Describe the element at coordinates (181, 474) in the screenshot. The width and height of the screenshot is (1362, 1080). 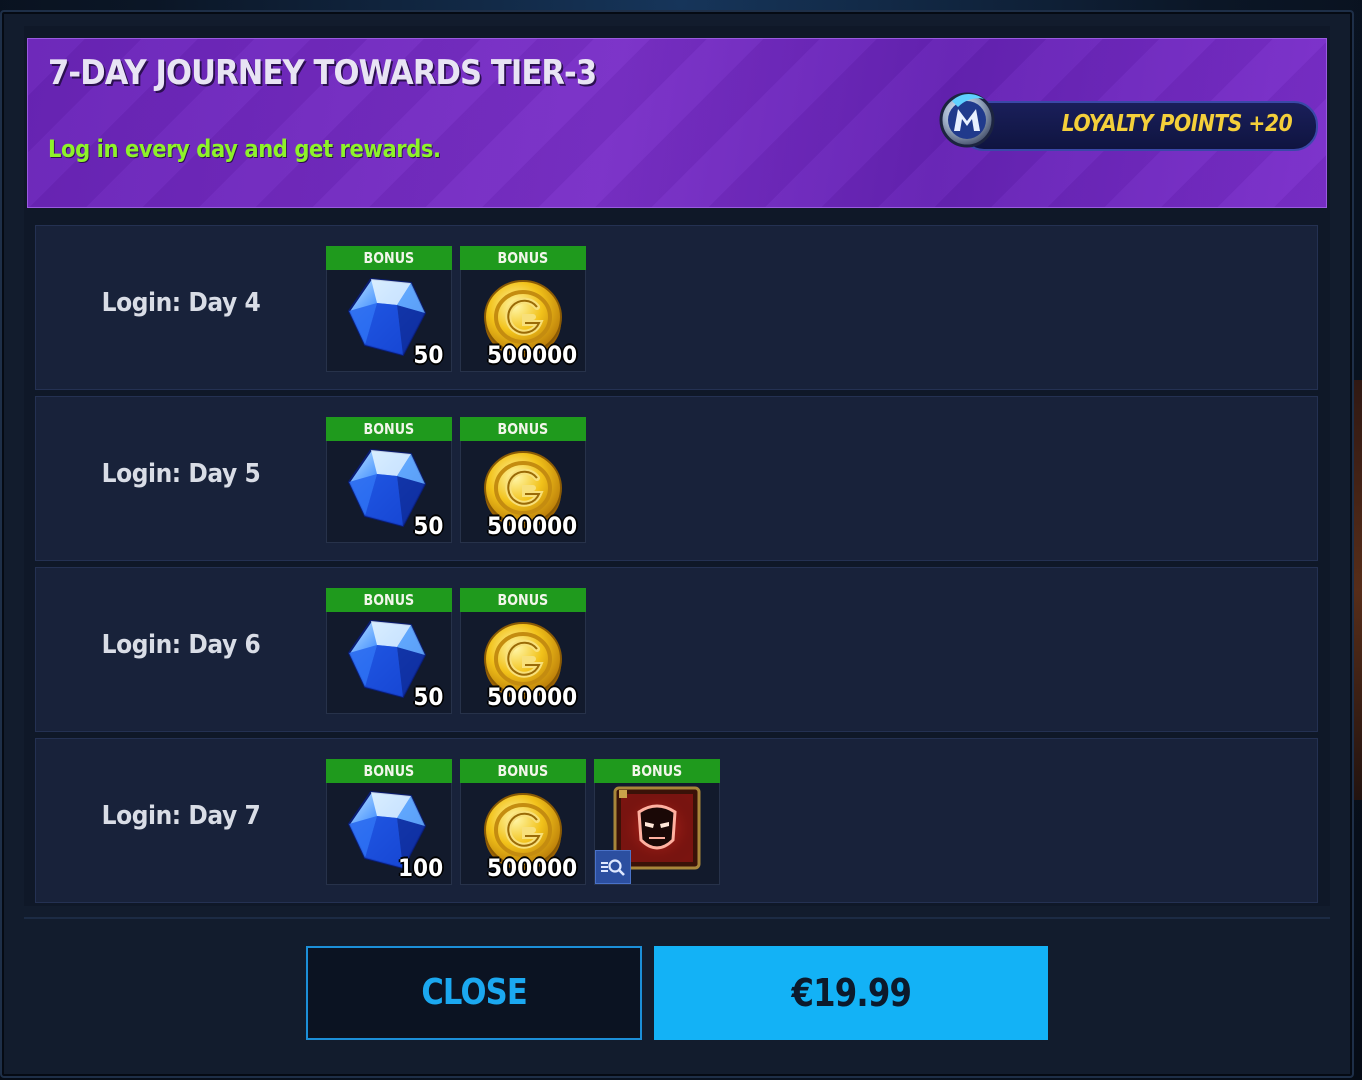
I see `day-label: Login: Day 5` at that location.